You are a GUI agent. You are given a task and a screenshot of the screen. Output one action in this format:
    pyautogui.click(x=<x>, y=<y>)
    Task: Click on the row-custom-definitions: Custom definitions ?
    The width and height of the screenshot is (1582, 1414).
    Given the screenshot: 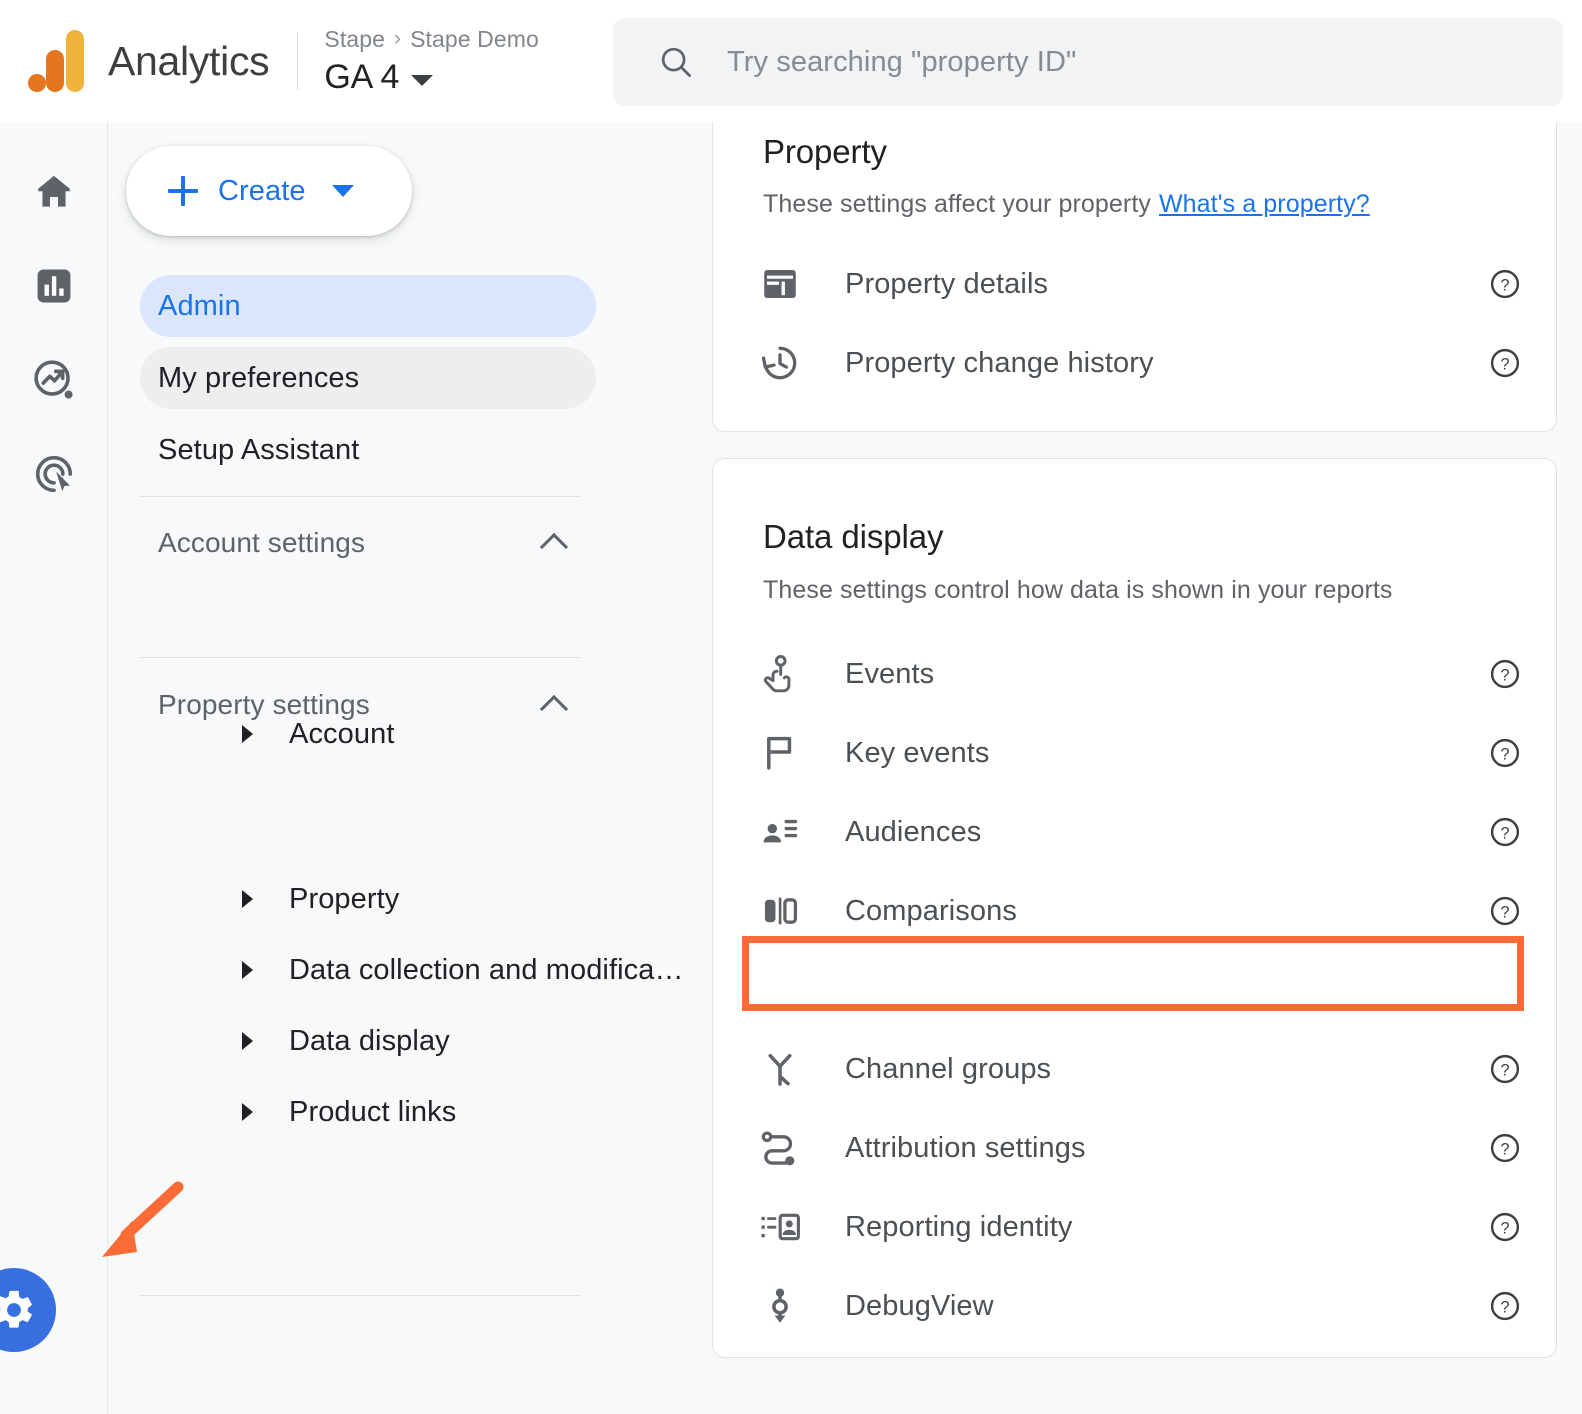 What is the action you would take?
    pyautogui.click(x=1137, y=990)
    